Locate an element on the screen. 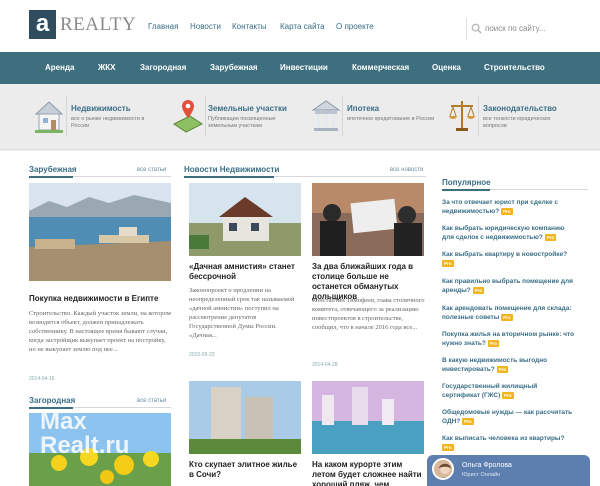 The image size is (600, 486). nav-foreign: Зарубежная is located at coordinates (234, 67).